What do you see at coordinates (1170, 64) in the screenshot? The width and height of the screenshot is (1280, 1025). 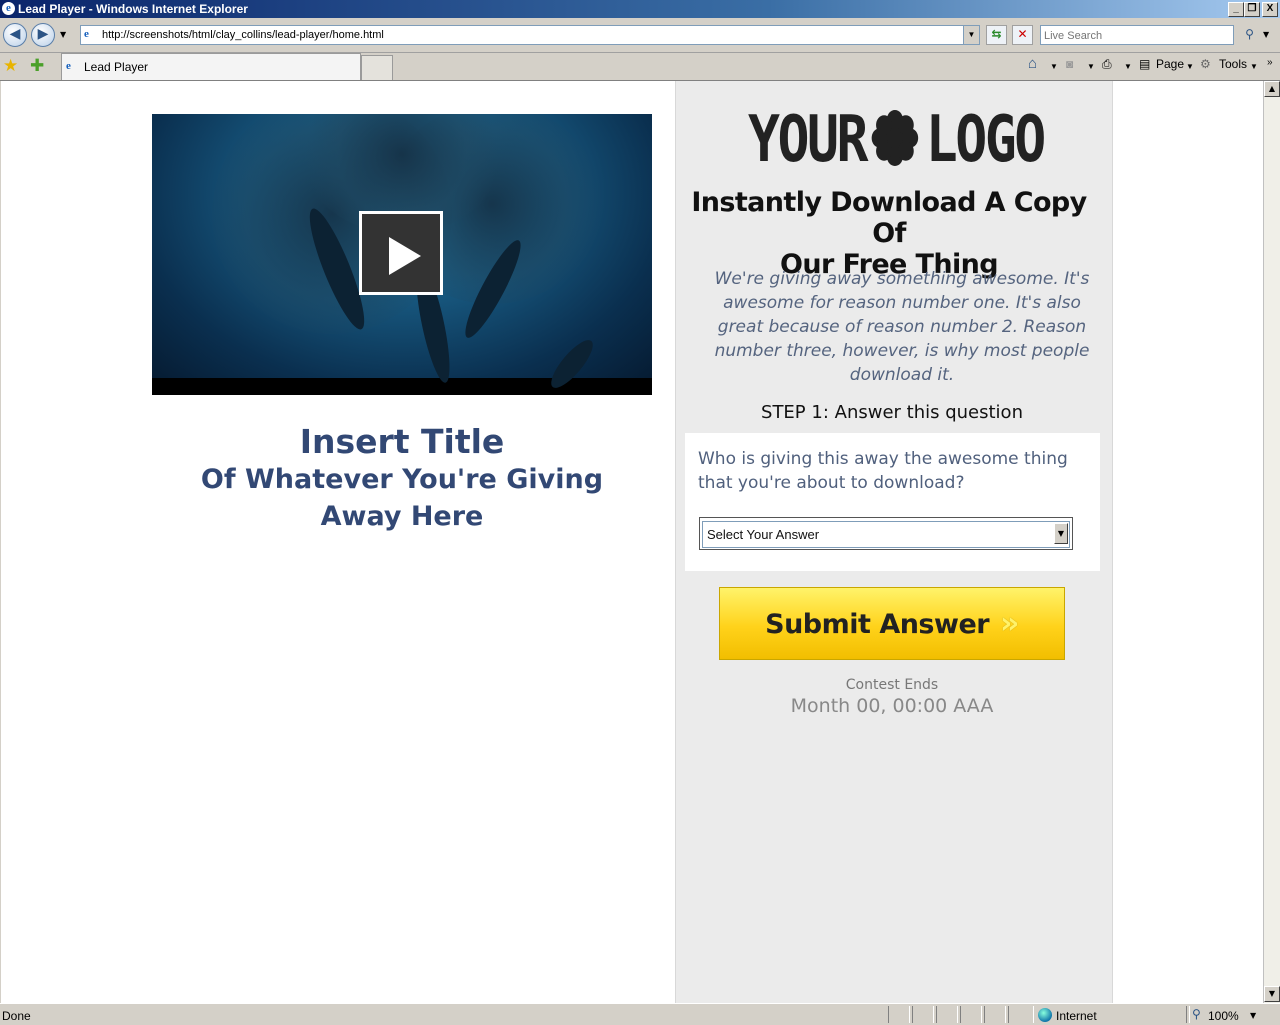 I see `page-menu-button: Page` at bounding box center [1170, 64].